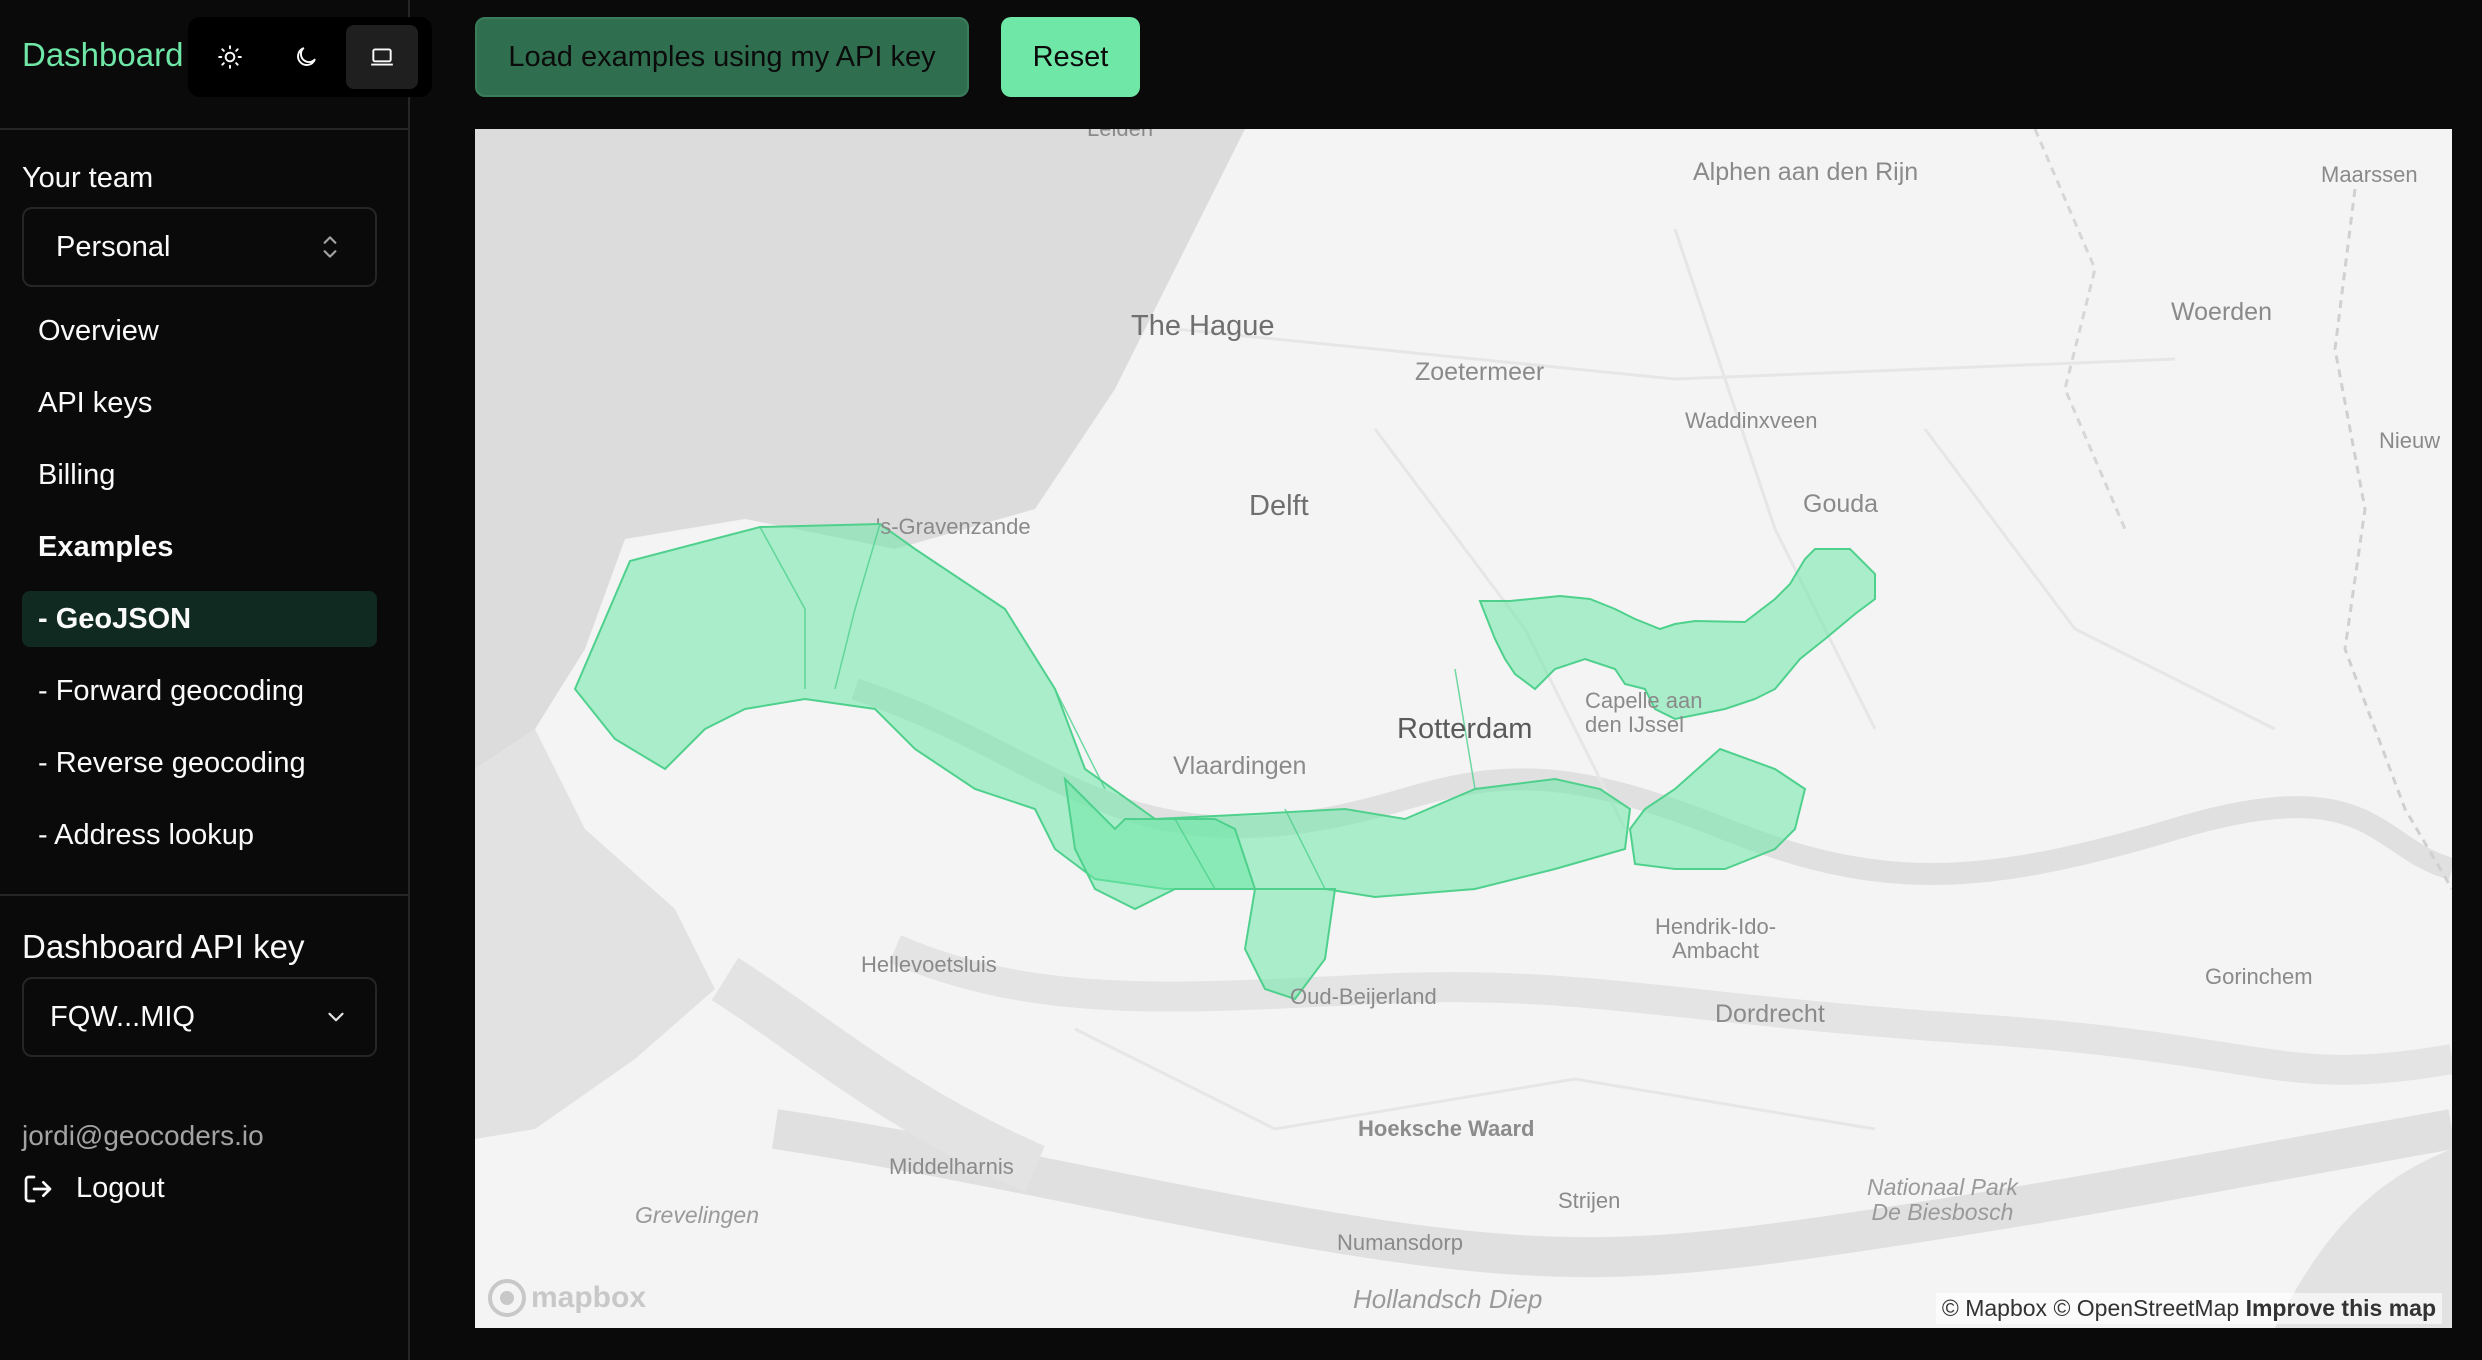 Image resolution: width=2482 pixels, height=1360 pixels. What do you see at coordinates (507, 1298) in the screenshot?
I see `mapbox-icon` at bounding box center [507, 1298].